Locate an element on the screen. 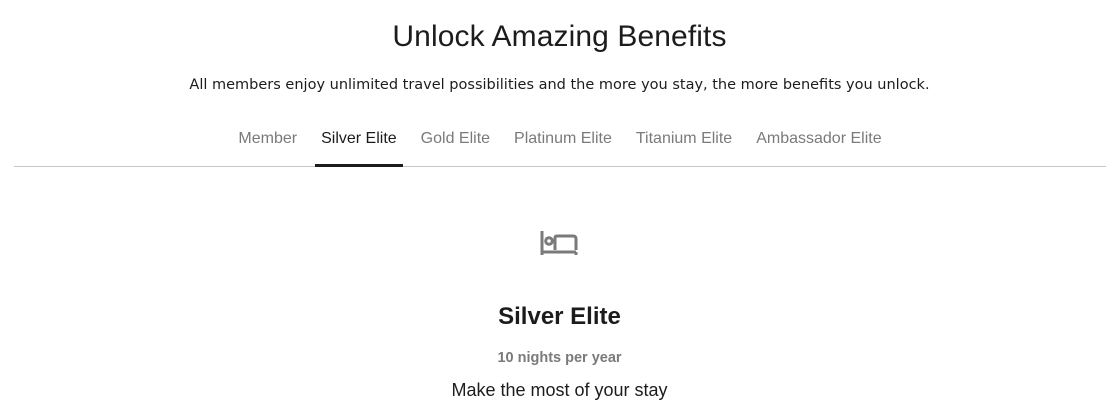 This screenshot has height=419, width=1119. active-tab-indicator is located at coordinates (359, 165).